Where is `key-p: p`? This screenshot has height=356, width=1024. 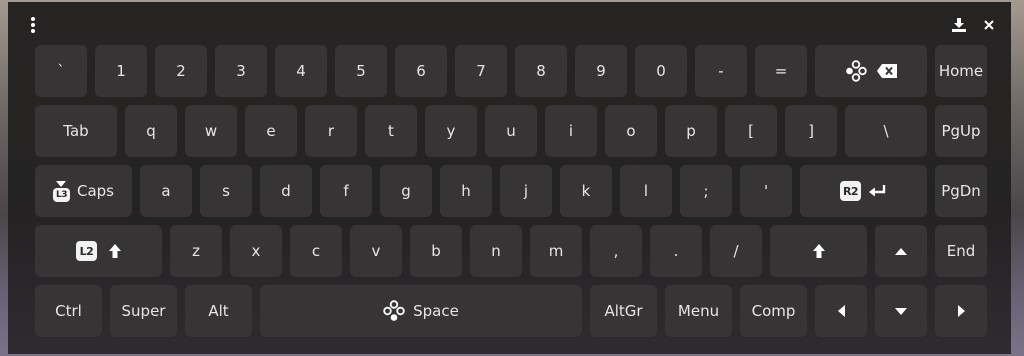
key-p: p is located at coordinates (691, 131).